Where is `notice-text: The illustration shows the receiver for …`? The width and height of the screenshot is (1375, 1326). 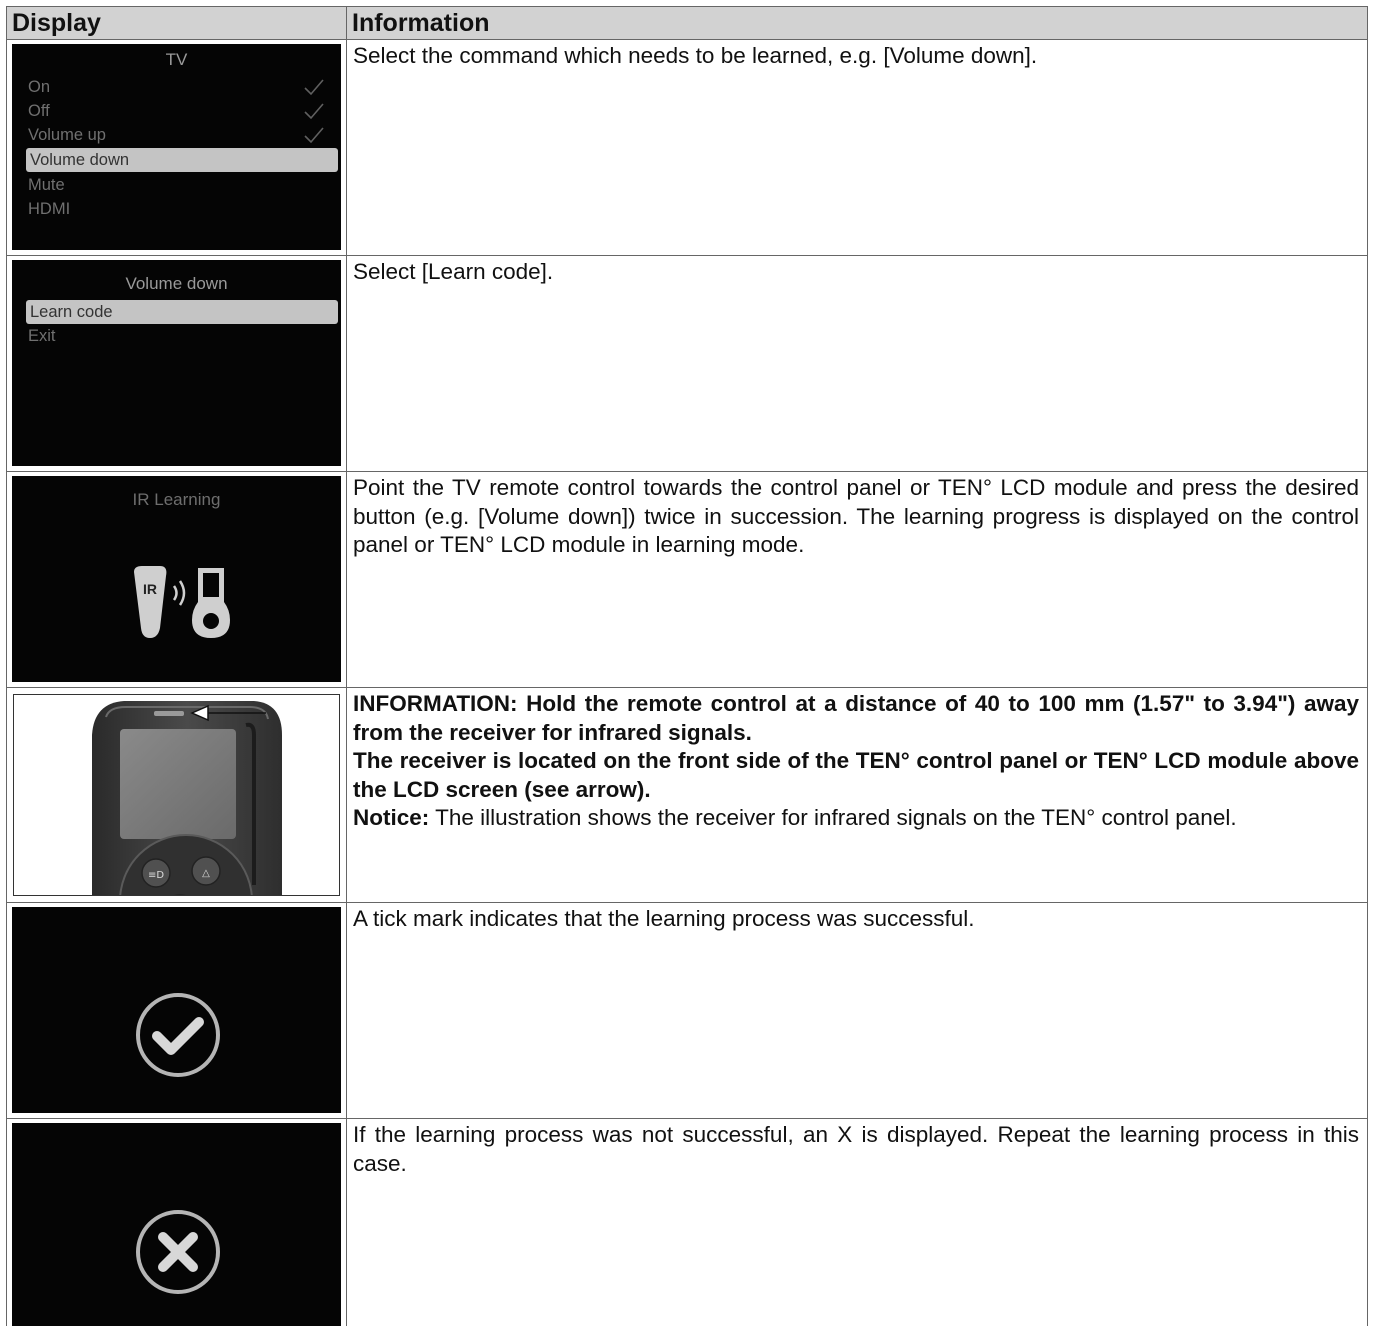 notice-text: The illustration shows the receiver for … is located at coordinates (833, 817).